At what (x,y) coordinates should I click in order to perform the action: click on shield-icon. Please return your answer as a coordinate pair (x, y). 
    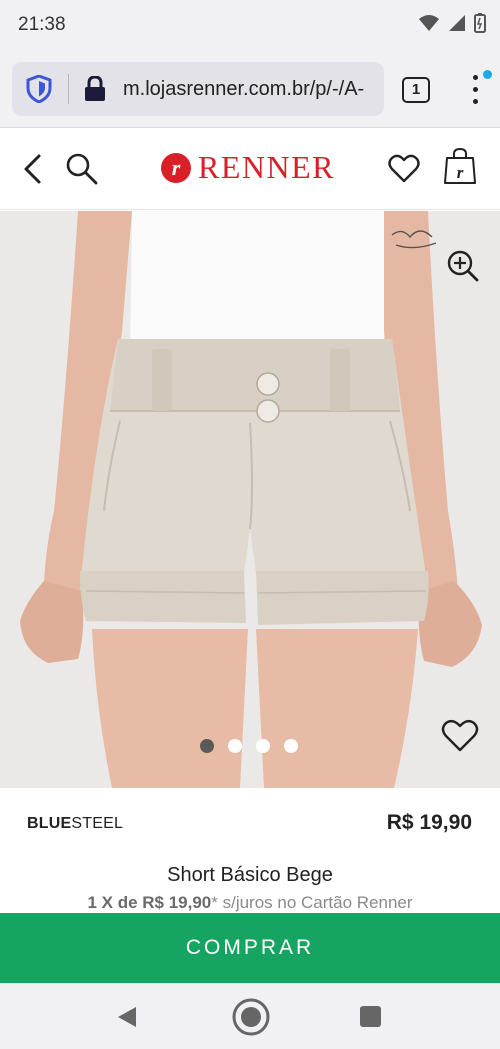
    Looking at the image, I should click on (39, 89).